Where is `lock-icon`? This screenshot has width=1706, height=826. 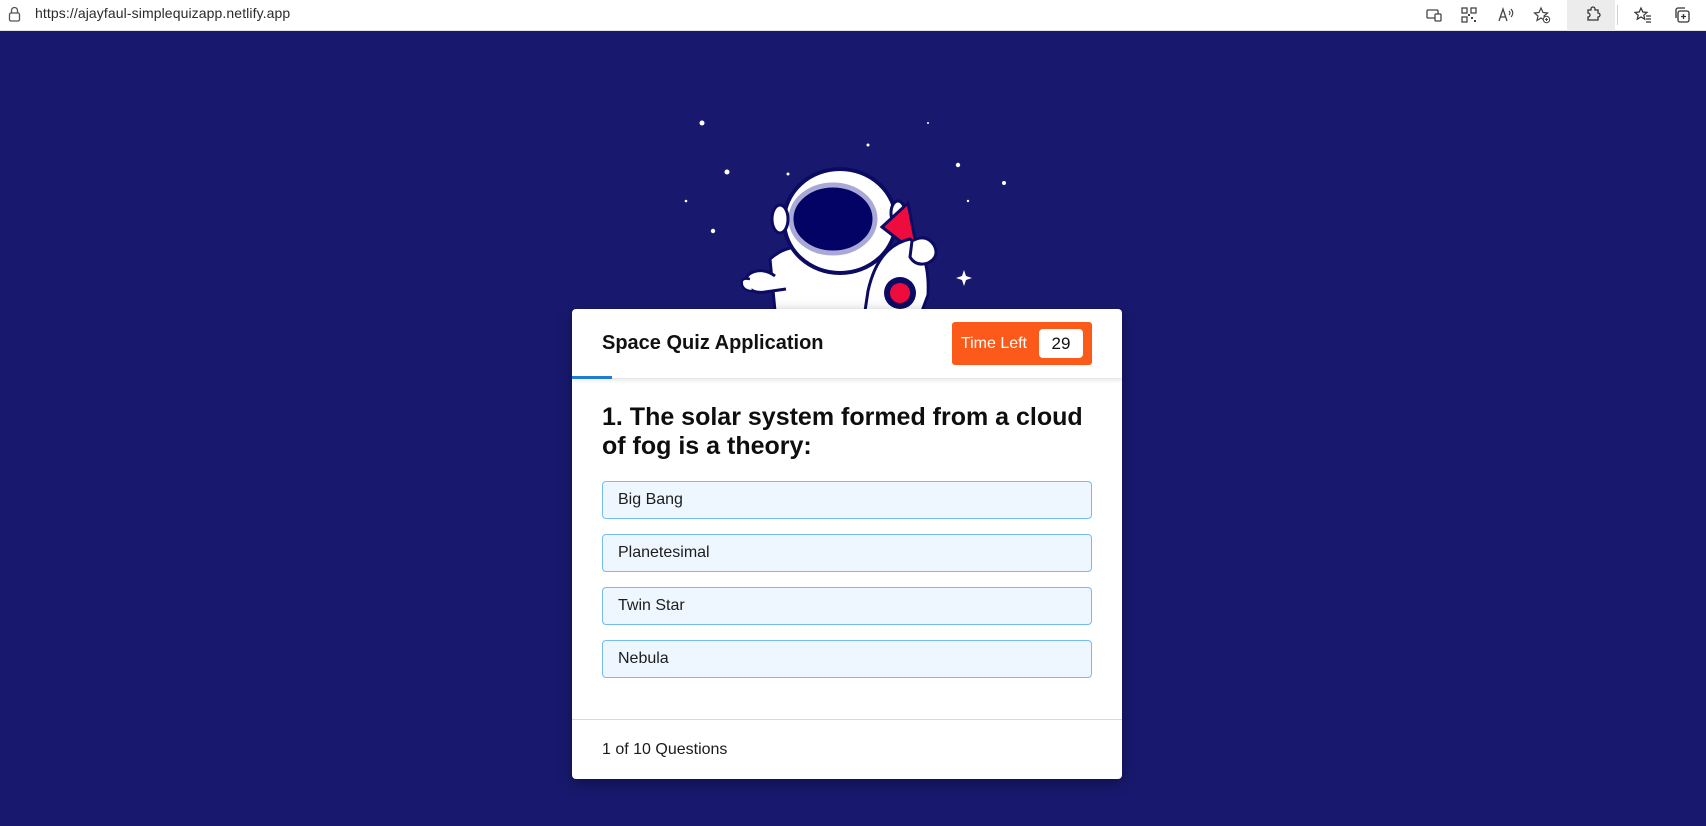 lock-icon is located at coordinates (14, 14).